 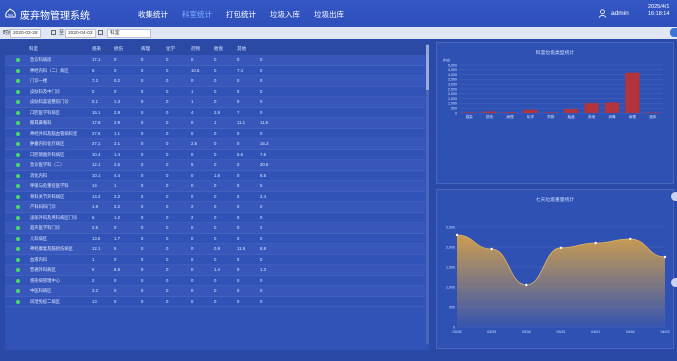 What do you see at coordinates (117, 238) in the screenshot?
I see `value-cell: 1.7` at bounding box center [117, 238].